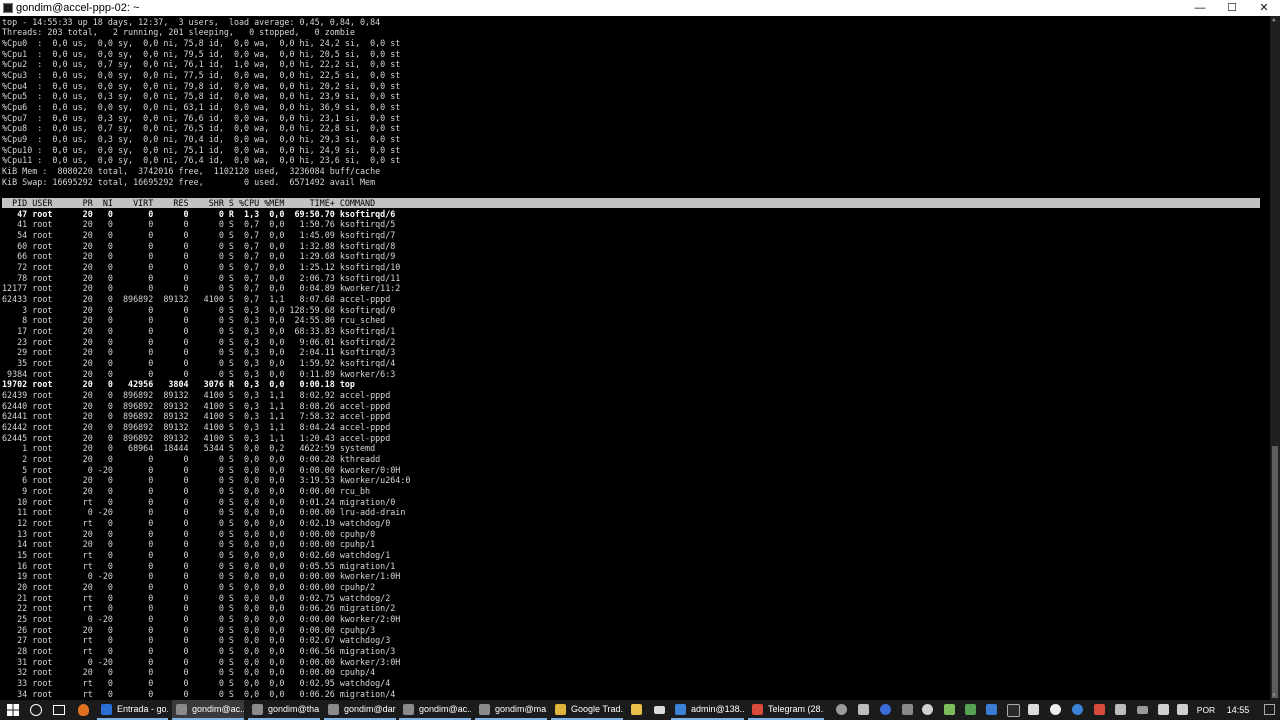  Describe the element at coordinates (1275, 20) in the screenshot. I see `scroll-up-icon: ▲` at that location.